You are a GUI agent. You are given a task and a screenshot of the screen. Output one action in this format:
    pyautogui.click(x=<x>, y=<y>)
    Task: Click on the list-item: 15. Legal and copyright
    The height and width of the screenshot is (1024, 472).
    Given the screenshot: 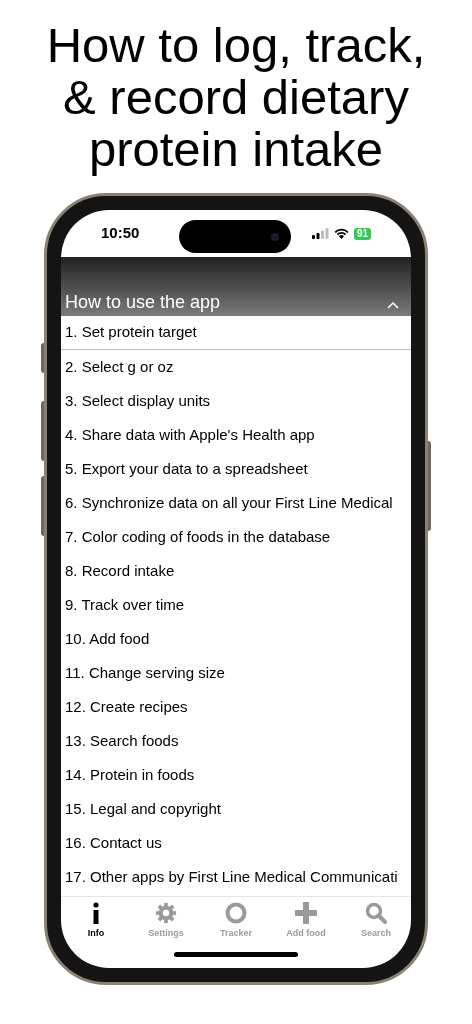 What is the action you would take?
    pyautogui.click(x=236, y=809)
    